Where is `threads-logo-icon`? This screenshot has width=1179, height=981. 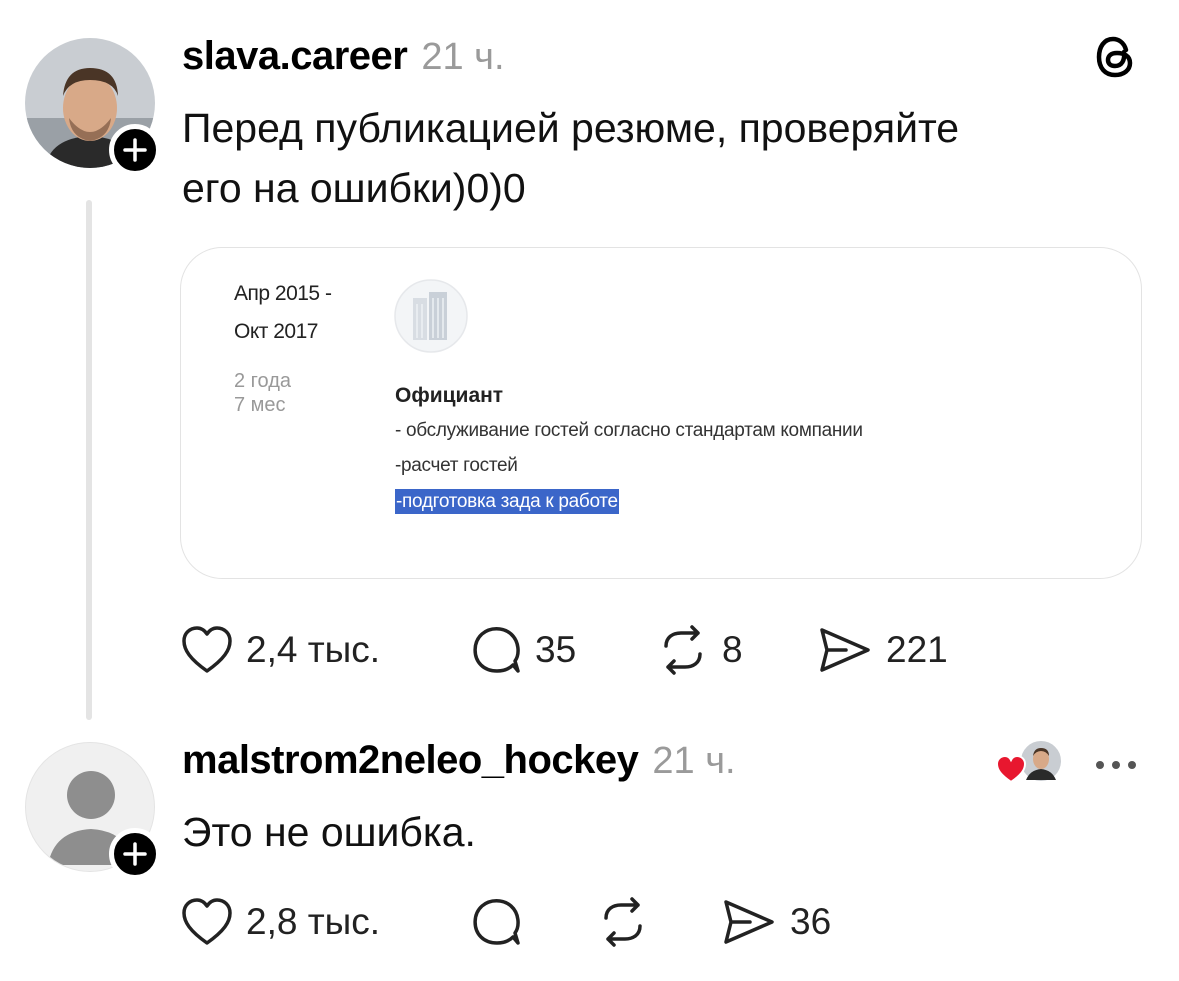 threads-logo-icon is located at coordinates (1116, 59).